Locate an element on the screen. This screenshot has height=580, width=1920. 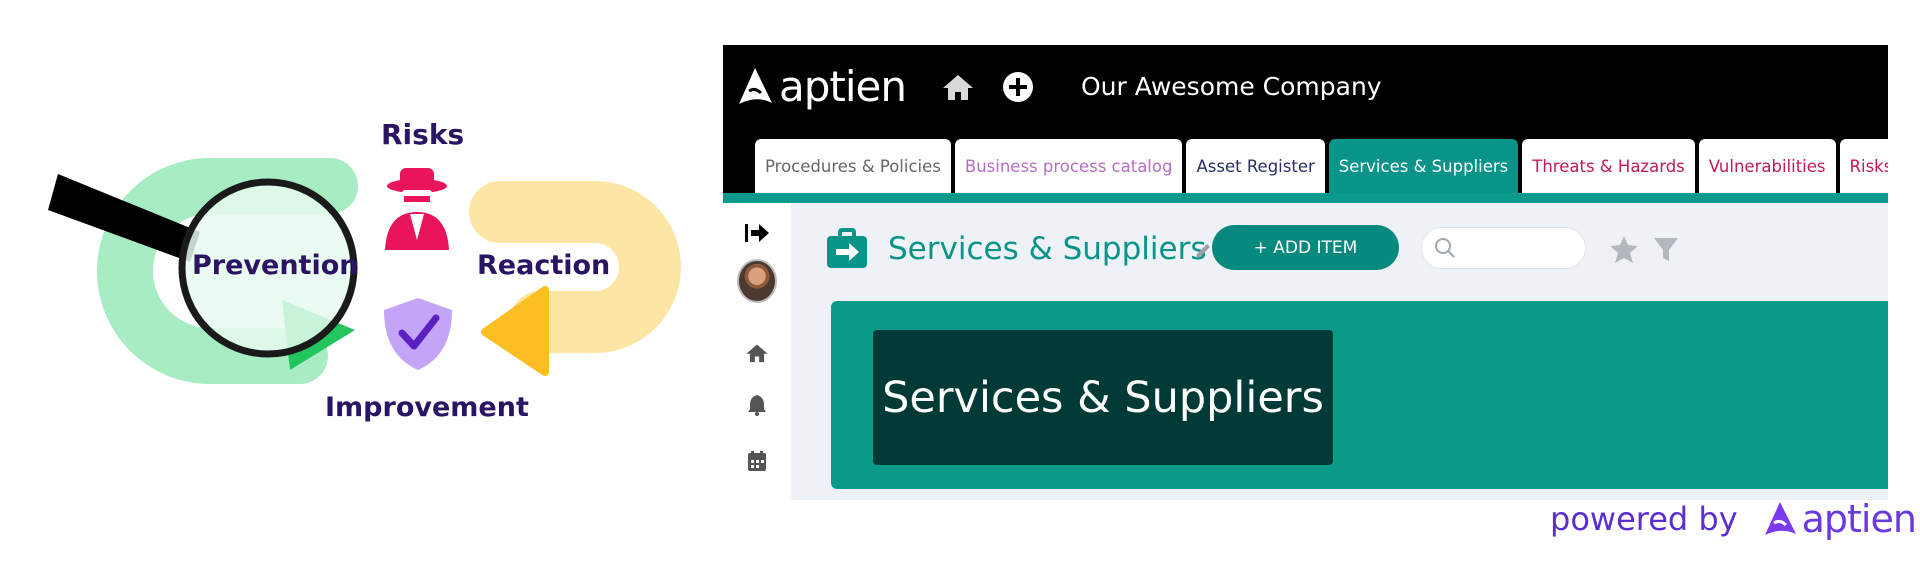
tab-procedures-policies: Procedures & Policies is located at coordinates (853, 166).